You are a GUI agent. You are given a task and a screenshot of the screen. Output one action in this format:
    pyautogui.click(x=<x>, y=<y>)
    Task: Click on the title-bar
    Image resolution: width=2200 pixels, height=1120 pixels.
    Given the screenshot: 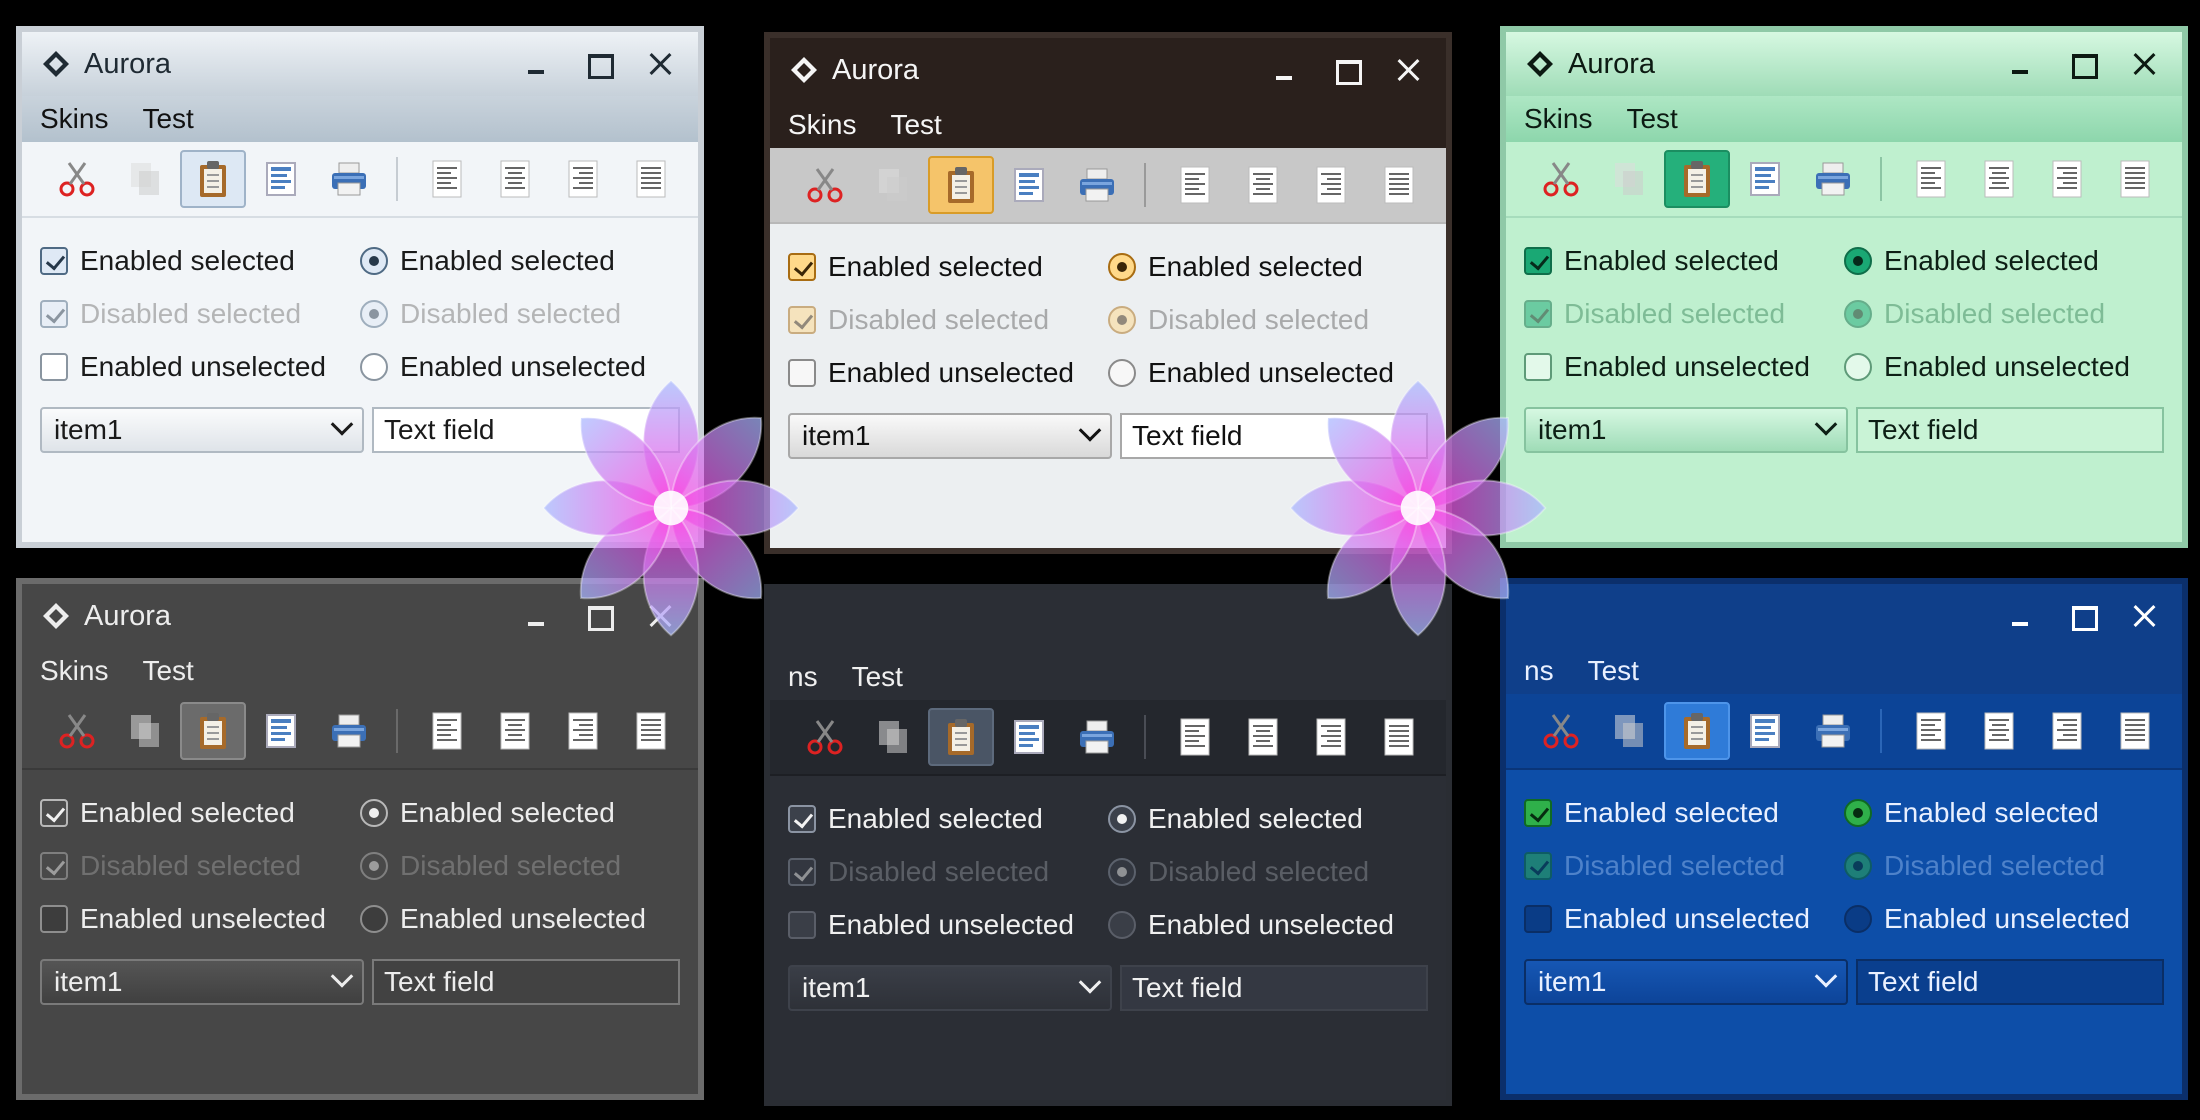 What is the action you would take?
    pyautogui.click(x=1844, y=616)
    